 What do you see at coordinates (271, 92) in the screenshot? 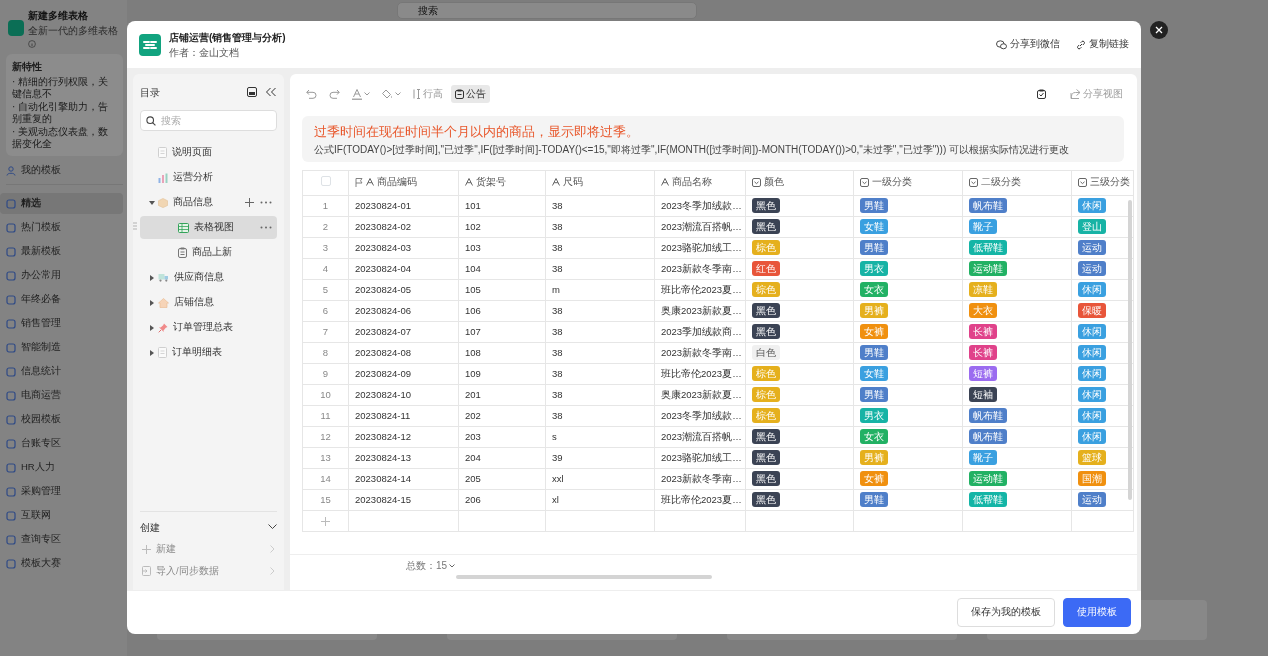
I see `collapse-button` at bounding box center [271, 92].